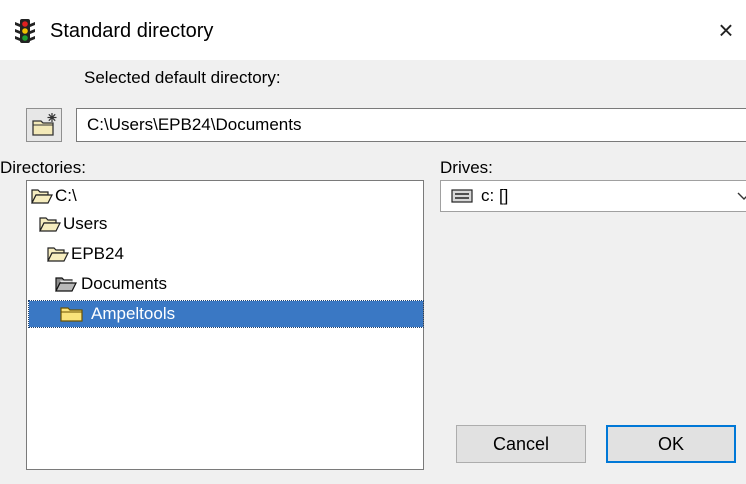  I want to click on new-folder-icon, so click(44, 124).